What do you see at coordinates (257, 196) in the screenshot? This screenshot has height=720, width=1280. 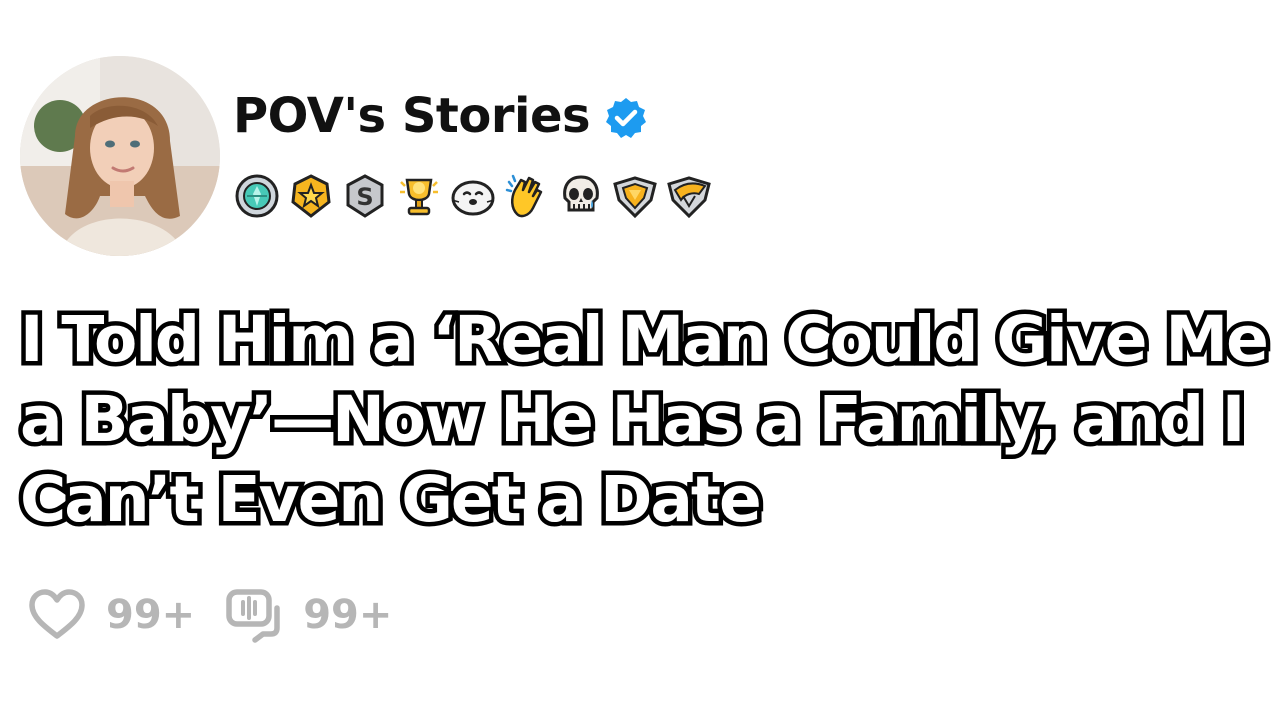 I see `crystal-medal-badge` at bounding box center [257, 196].